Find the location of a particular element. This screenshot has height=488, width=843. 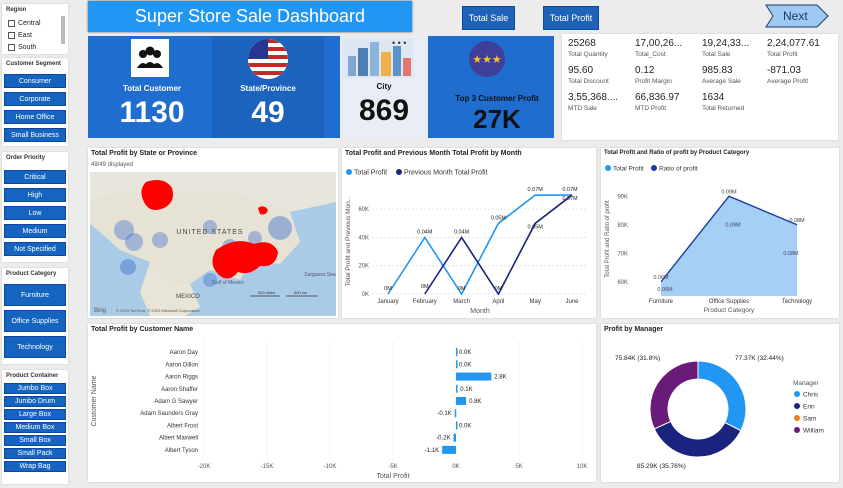

map-label-us: UNITED STATES is located at coordinates (209, 232).